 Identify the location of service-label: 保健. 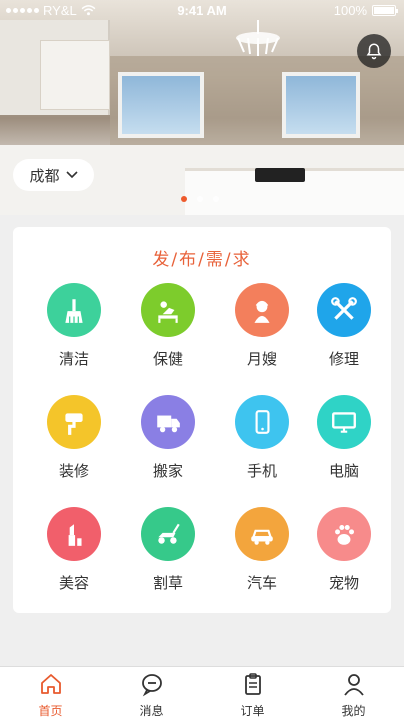
(167, 359).